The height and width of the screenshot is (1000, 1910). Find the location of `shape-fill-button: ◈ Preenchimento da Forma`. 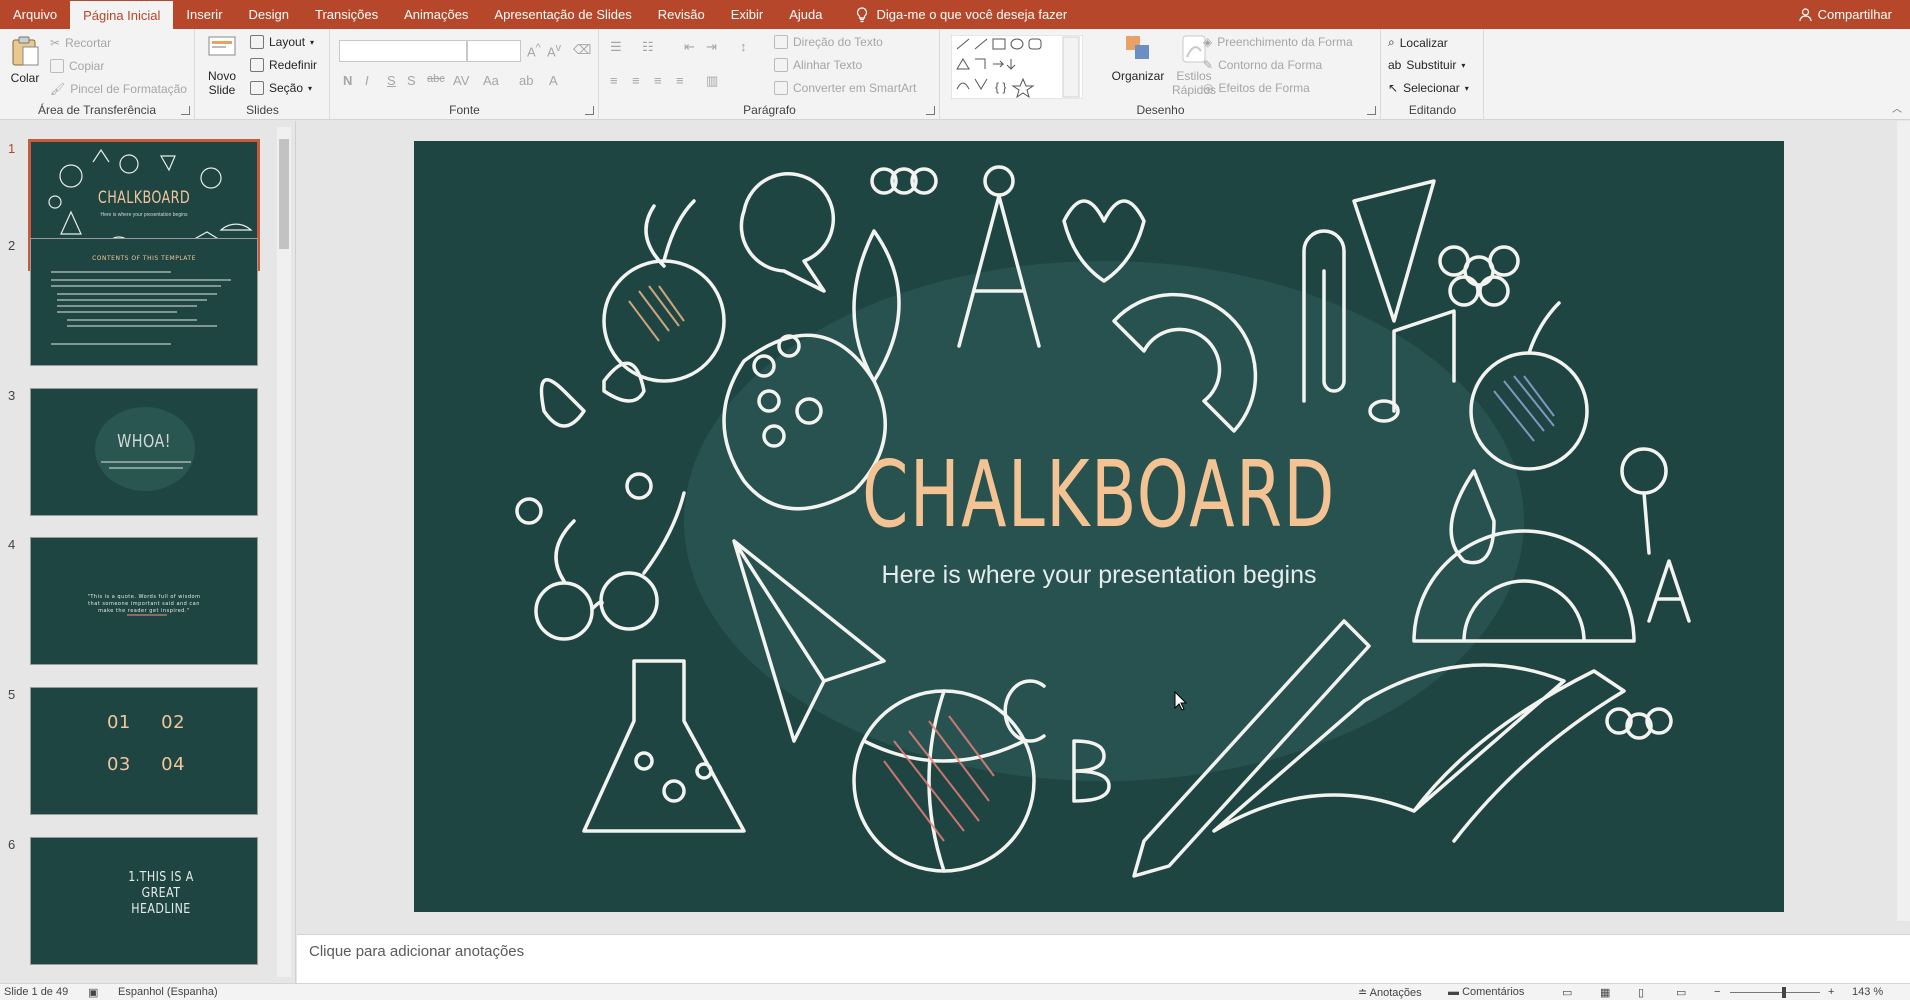

shape-fill-button: ◈ Preenchimento da Forma is located at coordinates (1278, 42).